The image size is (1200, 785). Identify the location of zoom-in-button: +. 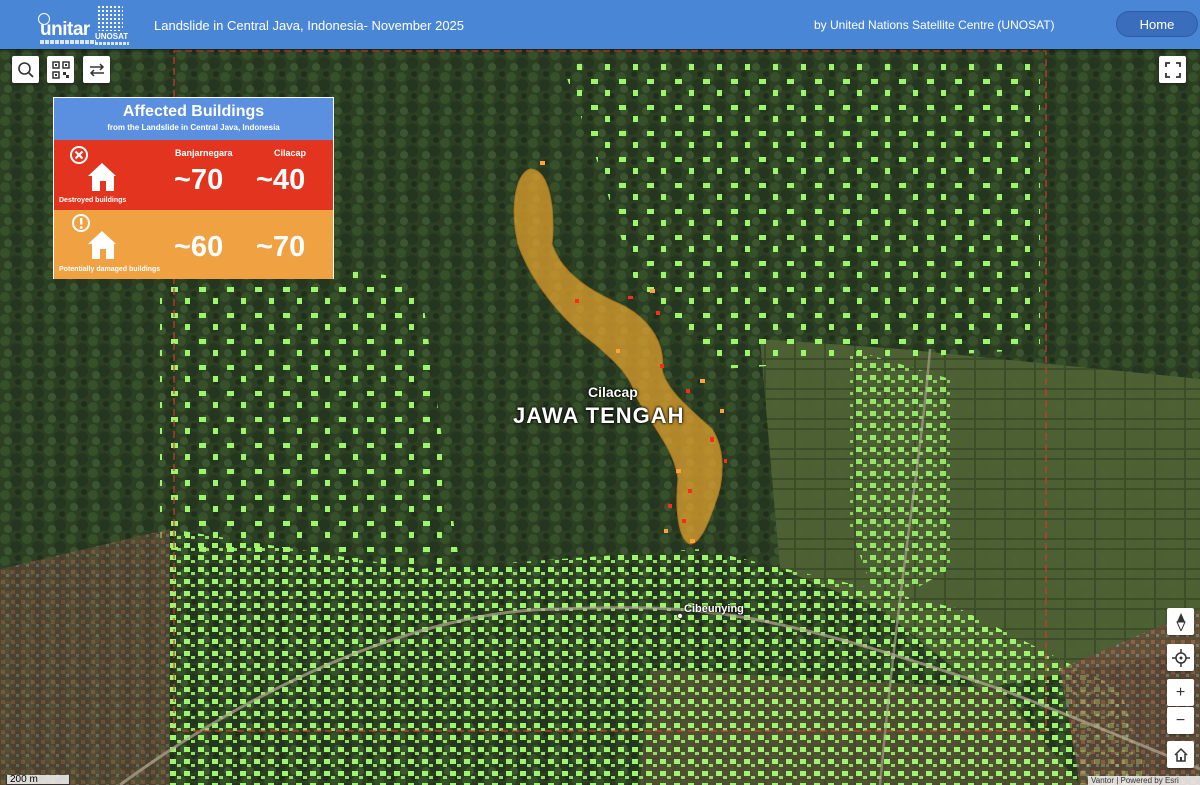
(1180, 692).